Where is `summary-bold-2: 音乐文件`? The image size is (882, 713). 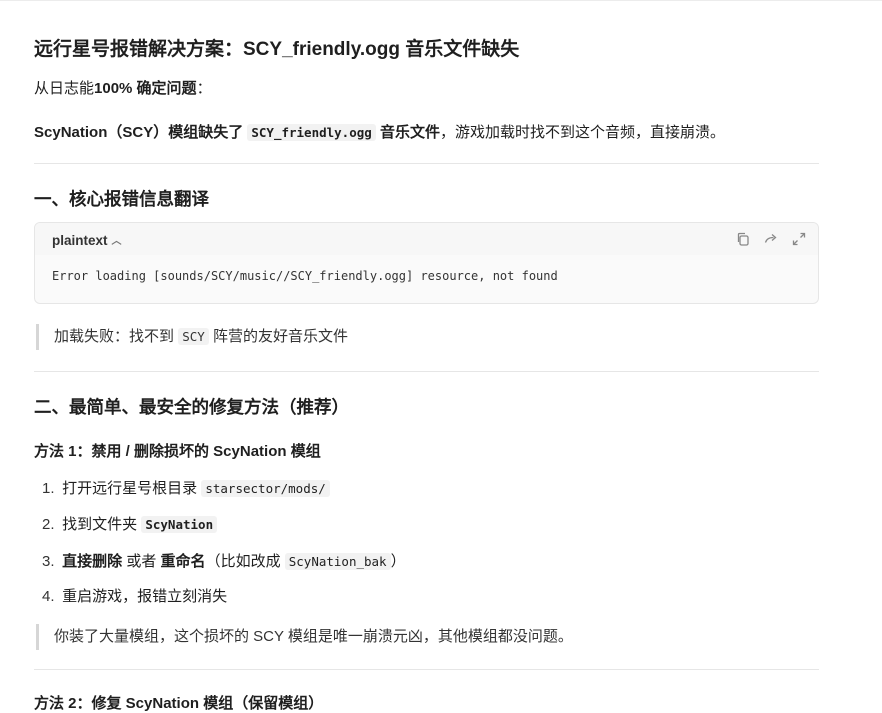 summary-bold-2: 音乐文件 is located at coordinates (409, 132).